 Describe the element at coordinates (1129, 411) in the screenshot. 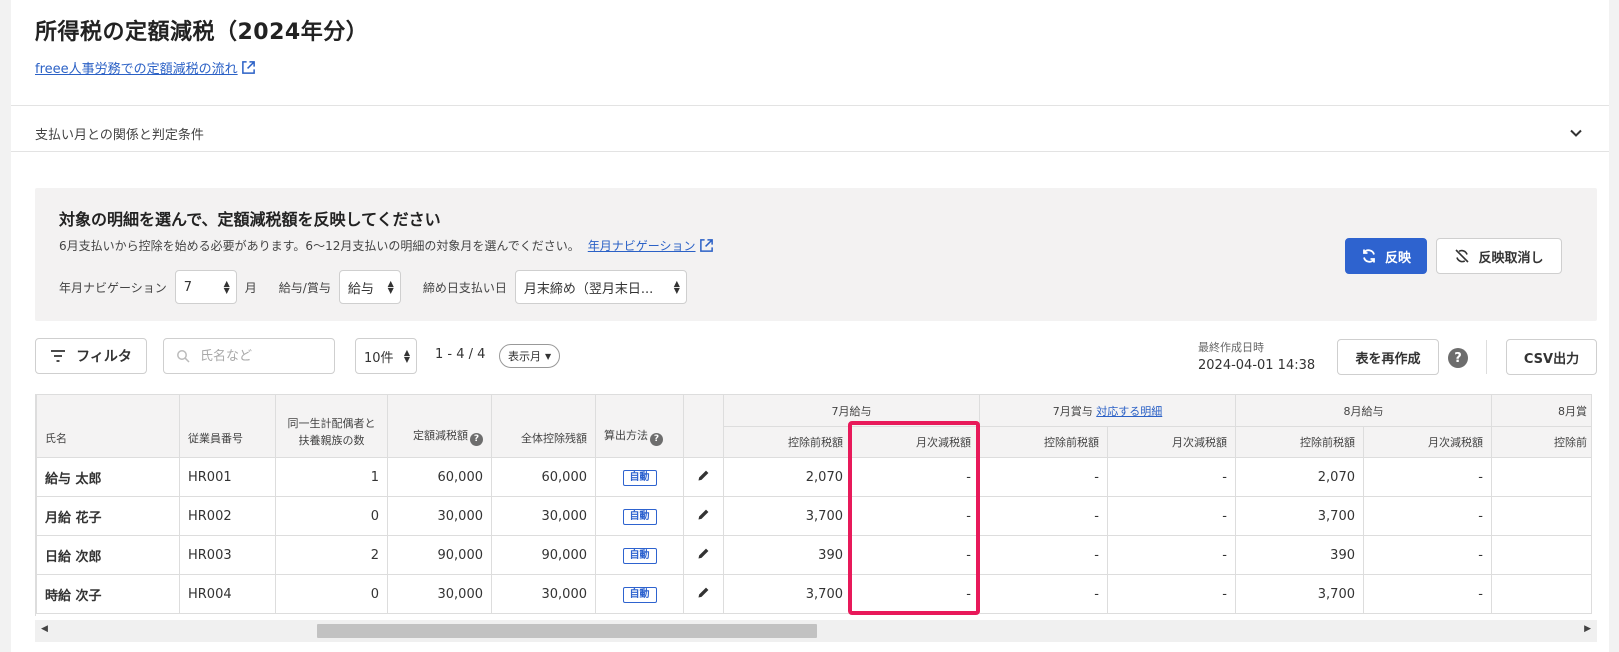

I see `matching-statement-link: 対応する明細` at that location.